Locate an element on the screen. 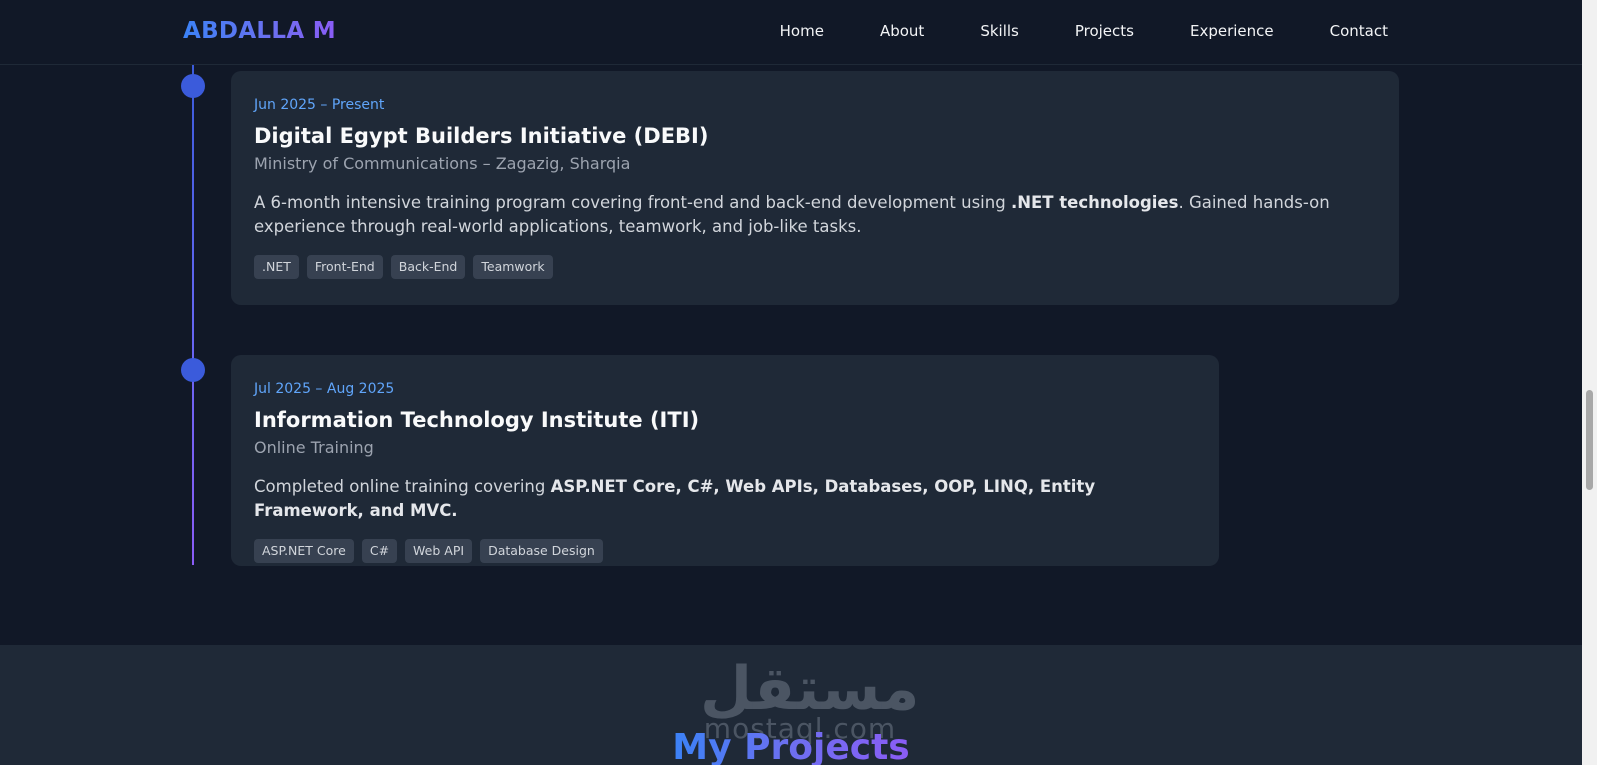 The height and width of the screenshot is (765, 1597). nav-link-about: About is located at coordinates (902, 31).